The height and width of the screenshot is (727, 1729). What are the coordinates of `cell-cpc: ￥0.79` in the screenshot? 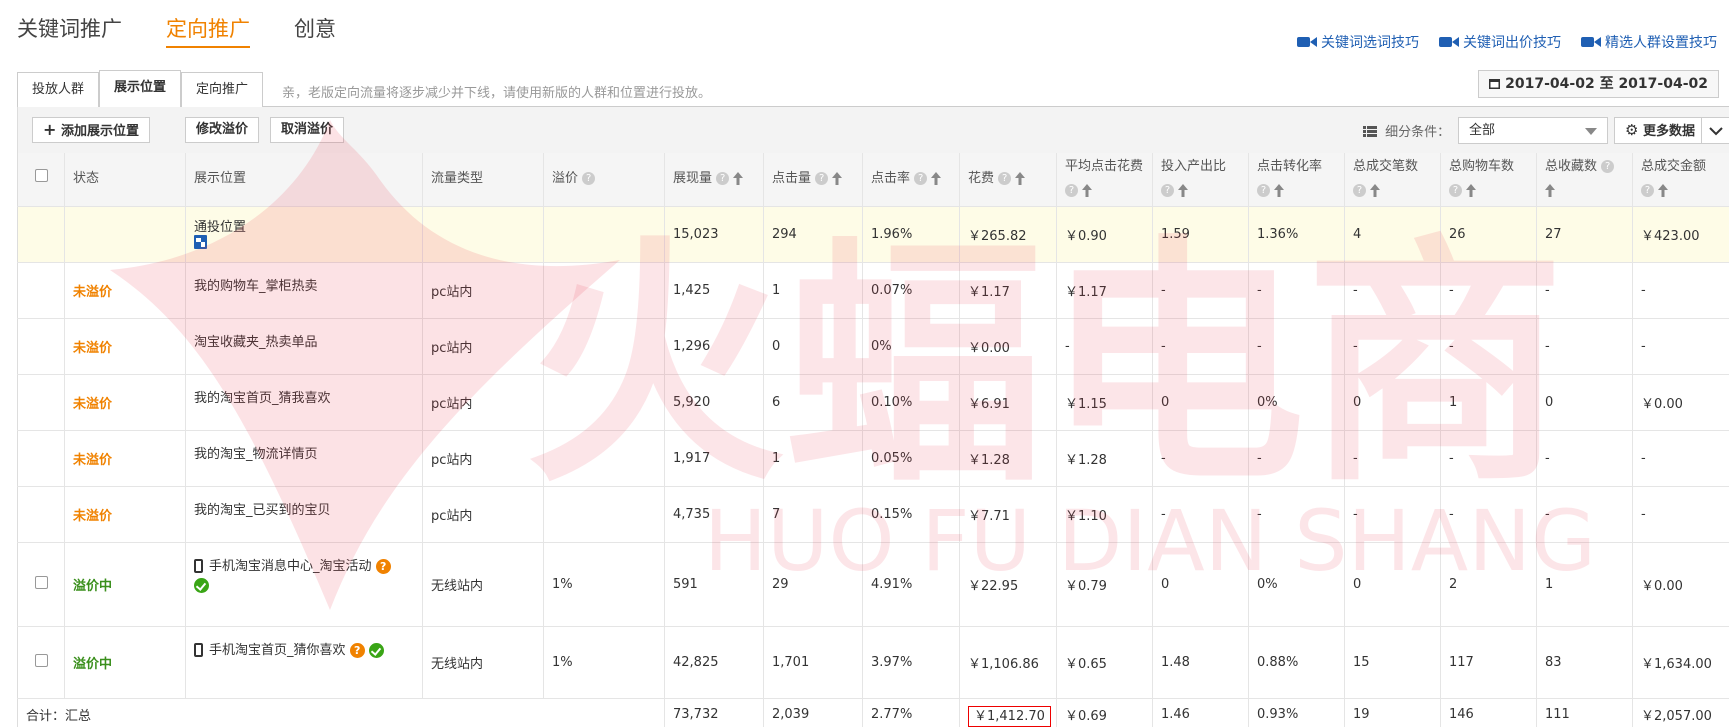 It's located at (1104, 584).